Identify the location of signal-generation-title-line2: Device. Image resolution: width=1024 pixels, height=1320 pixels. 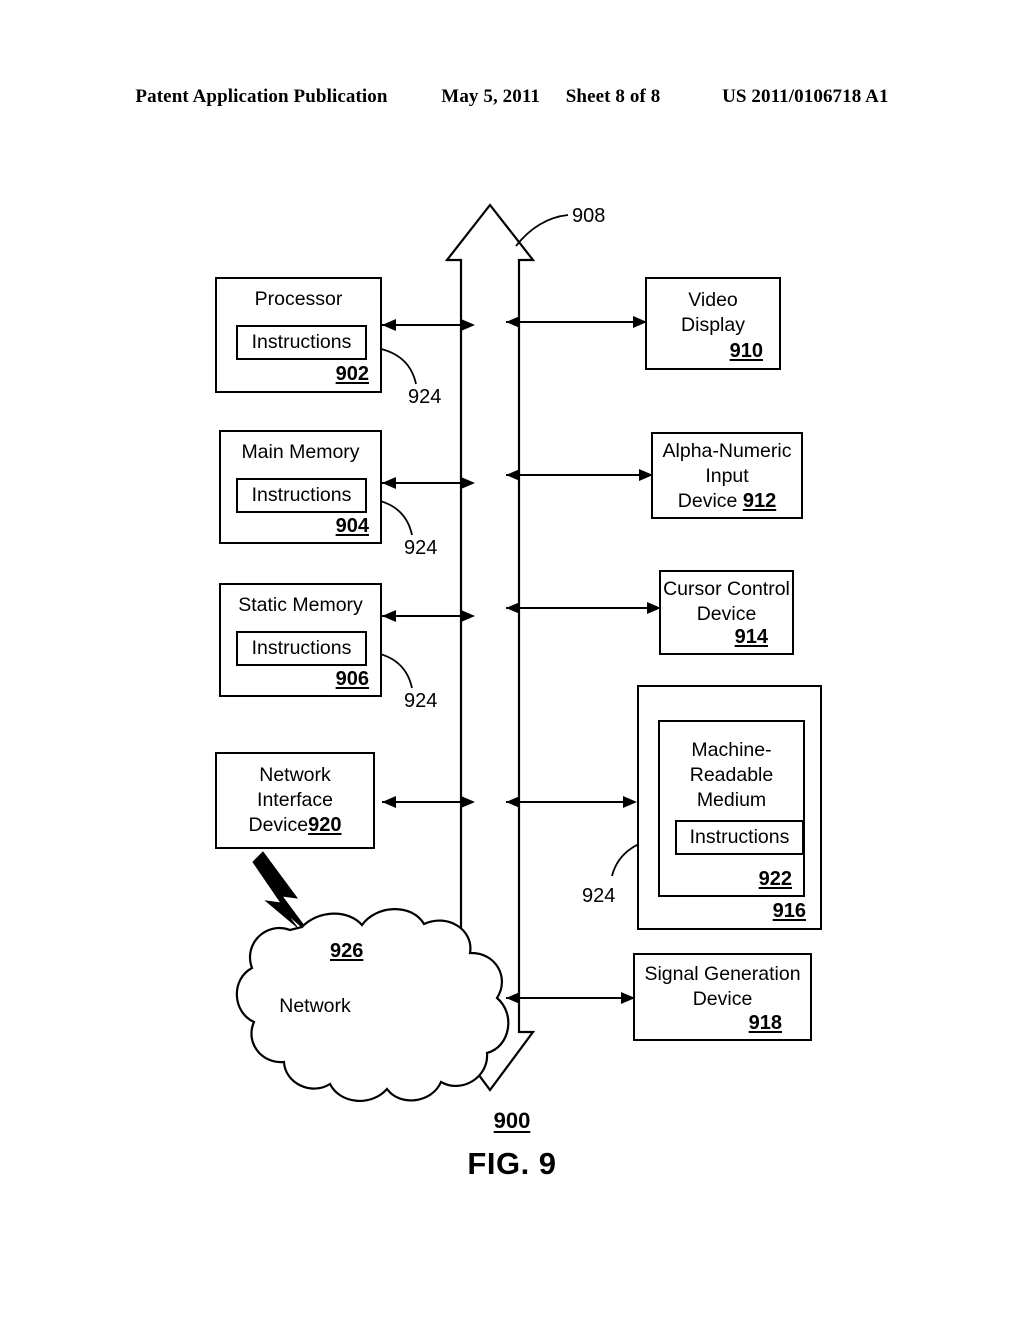
(722, 999).